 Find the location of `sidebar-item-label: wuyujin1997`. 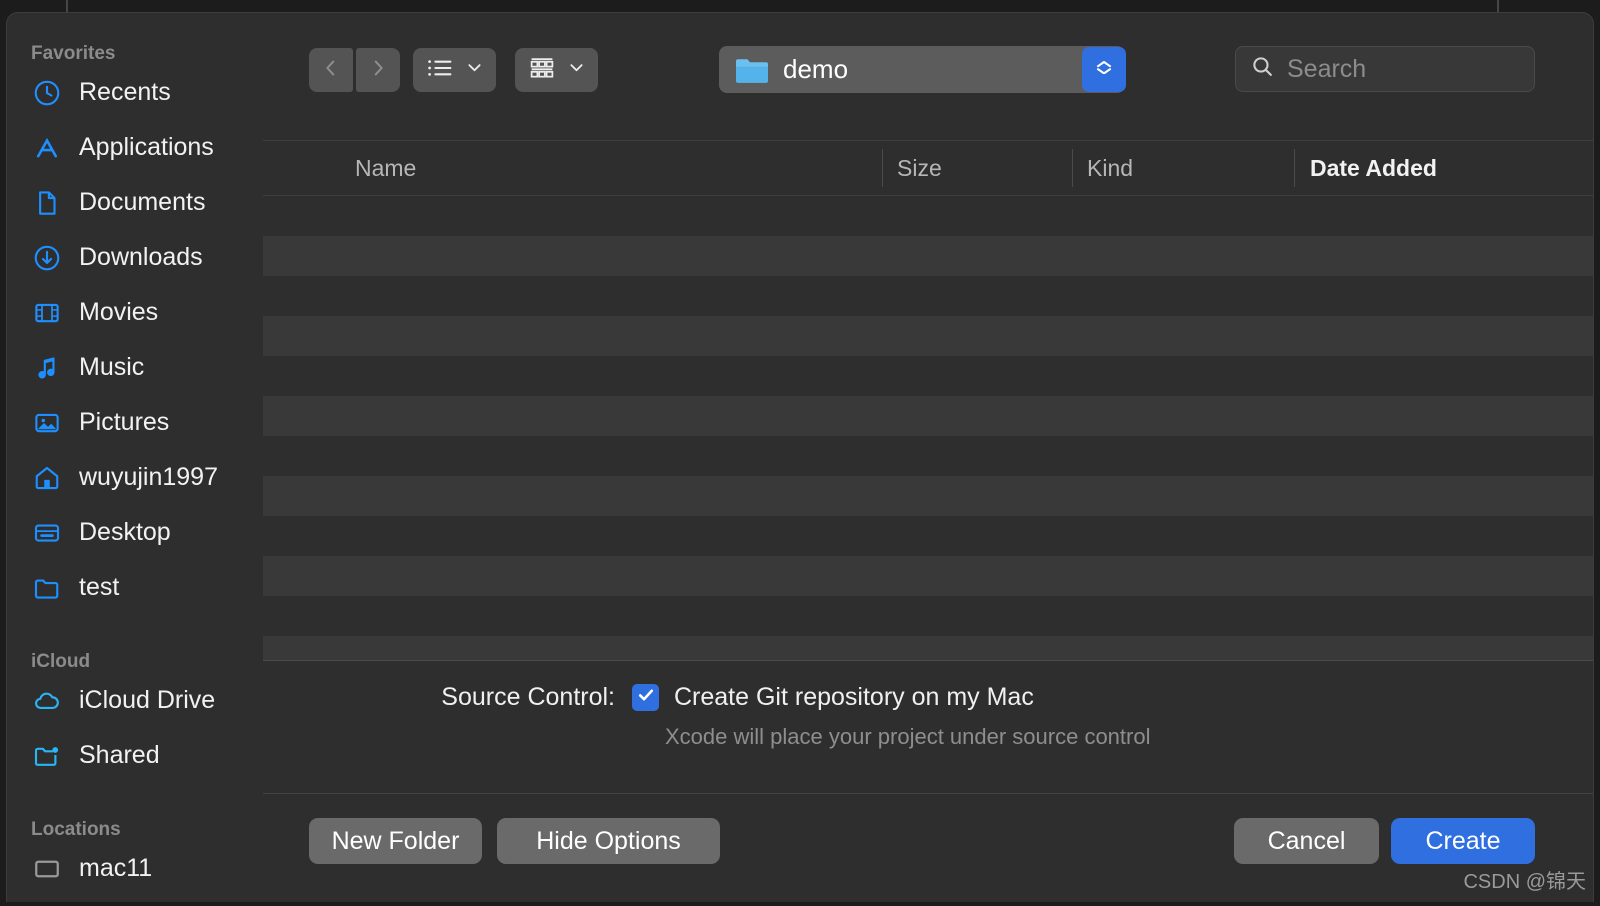

sidebar-item-label: wuyujin1997 is located at coordinates (148, 477).